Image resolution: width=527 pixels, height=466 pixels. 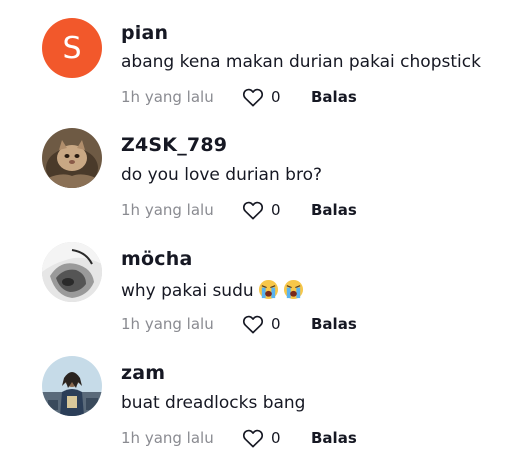 I want to click on comment-text: abang kena makan durian pakai chopstick, so click(x=301, y=62).